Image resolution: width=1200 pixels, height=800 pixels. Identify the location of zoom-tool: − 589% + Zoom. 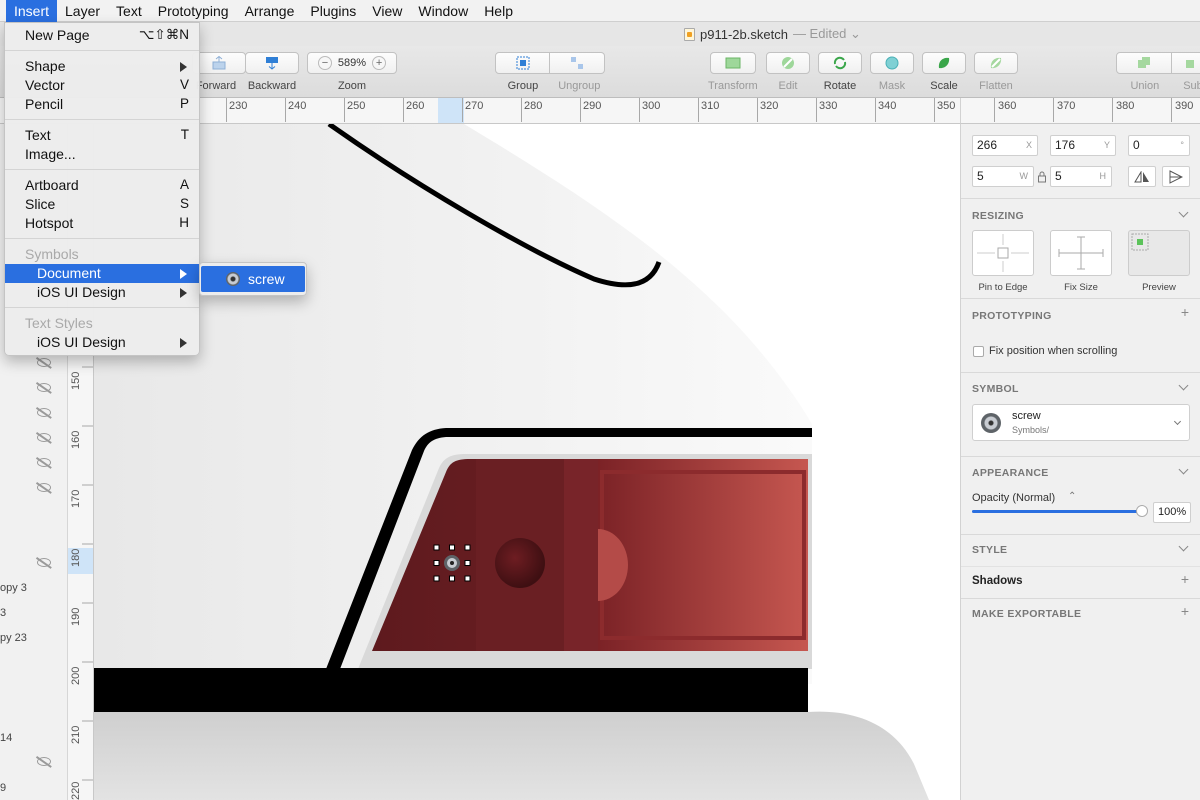
(352, 72).